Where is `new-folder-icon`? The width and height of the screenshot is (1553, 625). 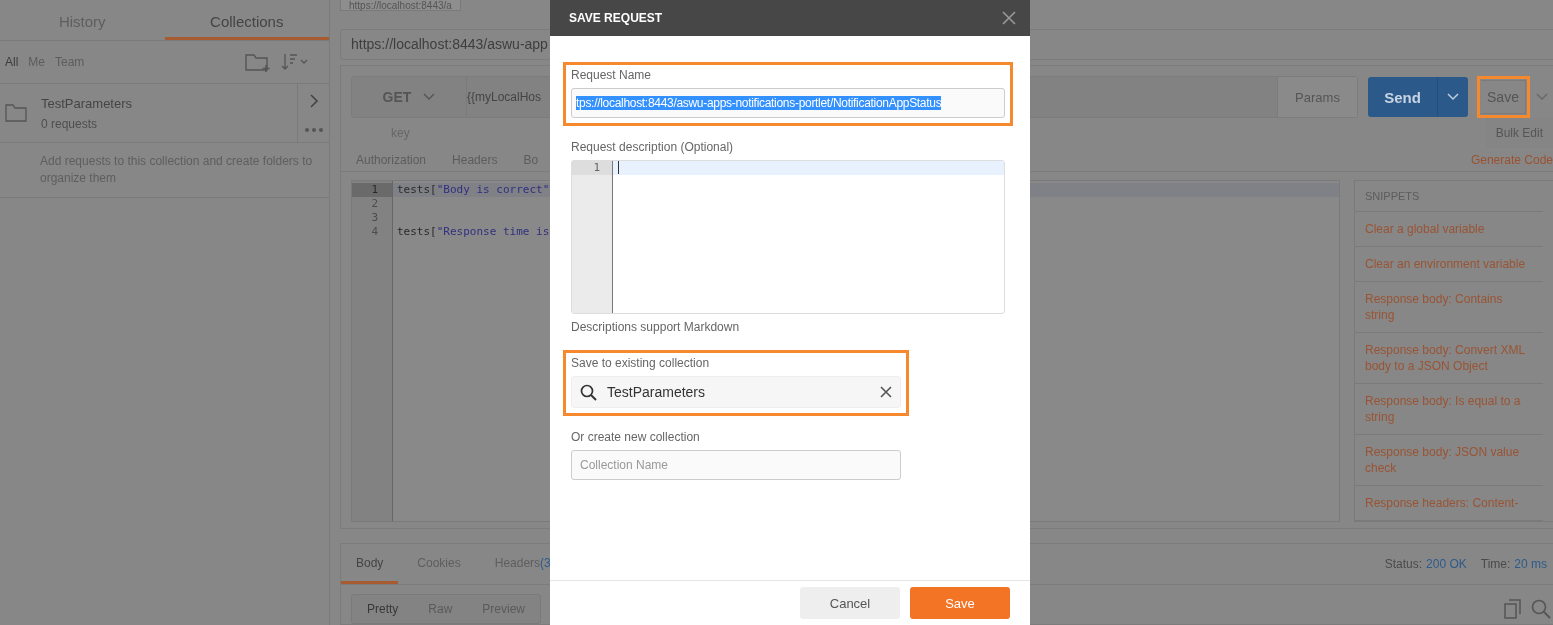 new-folder-icon is located at coordinates (258, 62).